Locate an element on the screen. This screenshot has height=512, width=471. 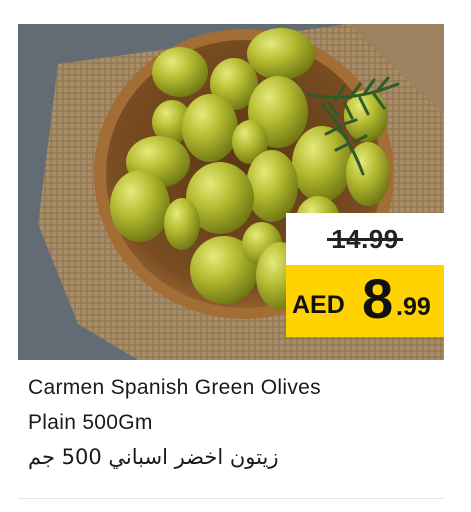
product-name-line2: Plain 500Gm is located at coordinates (90, 422).